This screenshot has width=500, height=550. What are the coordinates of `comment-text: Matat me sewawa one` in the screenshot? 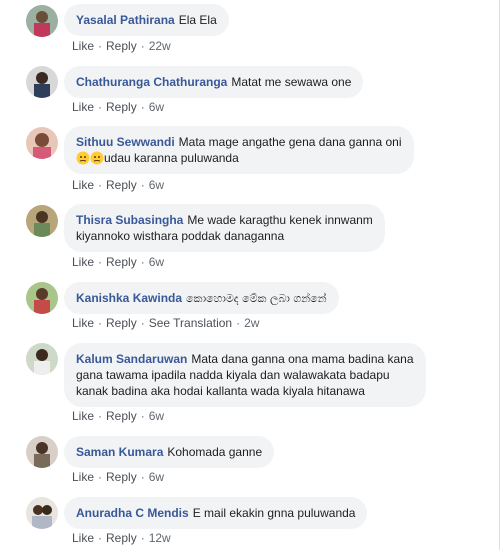 It's located at (291, 82).